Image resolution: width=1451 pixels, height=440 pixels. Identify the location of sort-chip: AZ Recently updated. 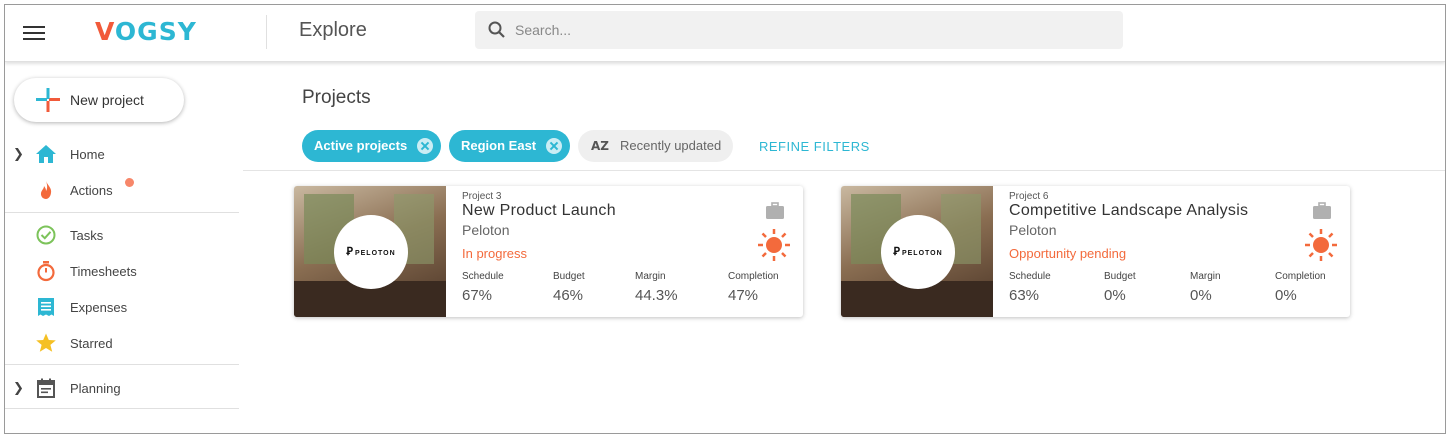
(656, 146).